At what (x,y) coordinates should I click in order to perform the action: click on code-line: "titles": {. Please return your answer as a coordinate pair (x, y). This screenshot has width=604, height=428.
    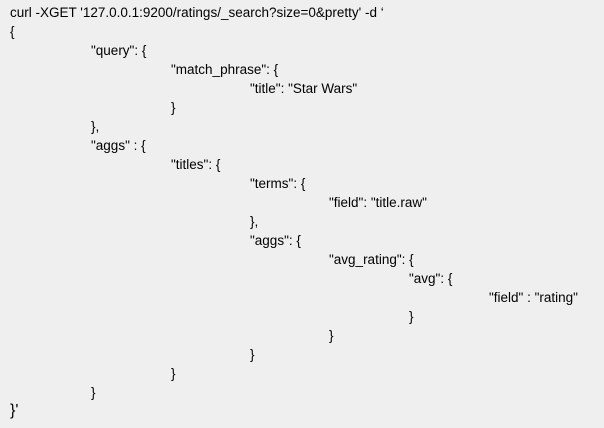
    Looking at the image, I should click on (196, 164).